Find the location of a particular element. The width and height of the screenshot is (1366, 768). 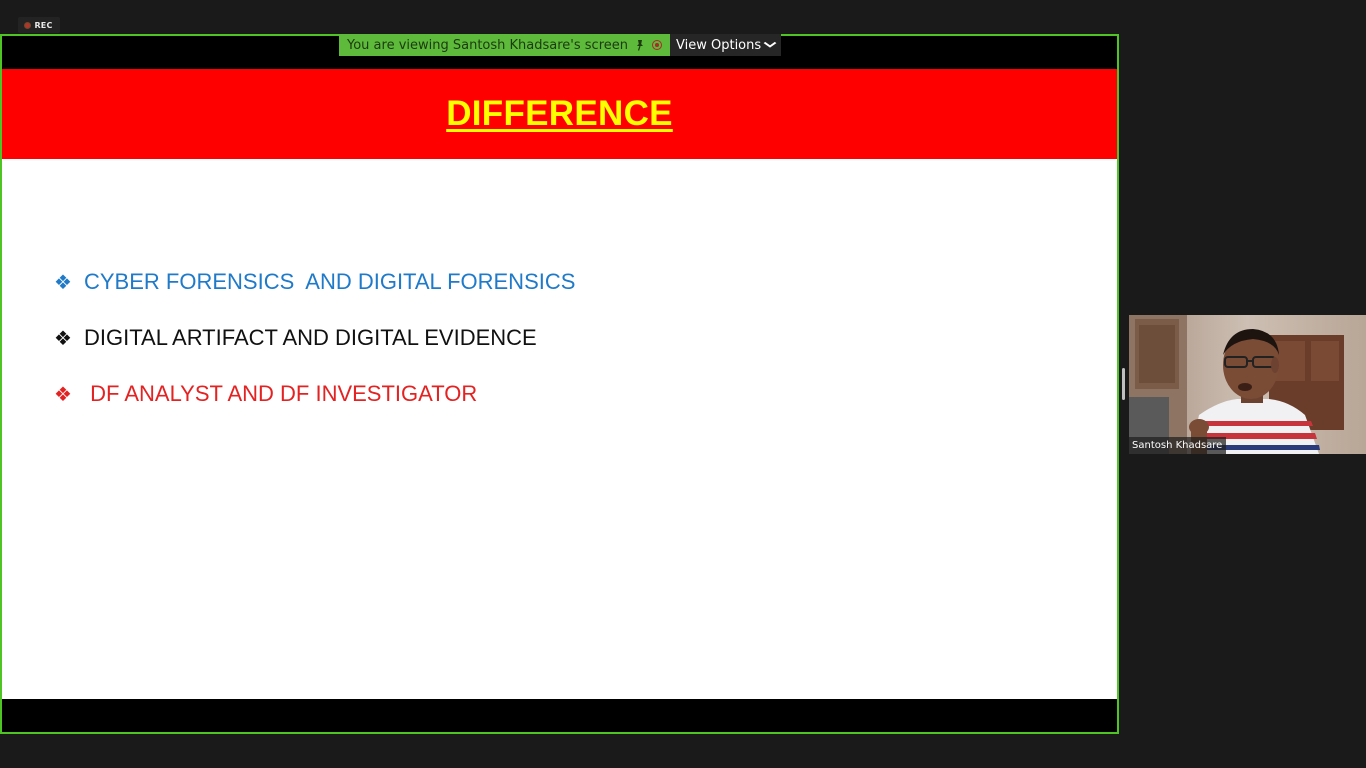

bullet-text: CYBER FORENSICS AND DIGITAL FORENSICS is located at coordinates (330, 281).